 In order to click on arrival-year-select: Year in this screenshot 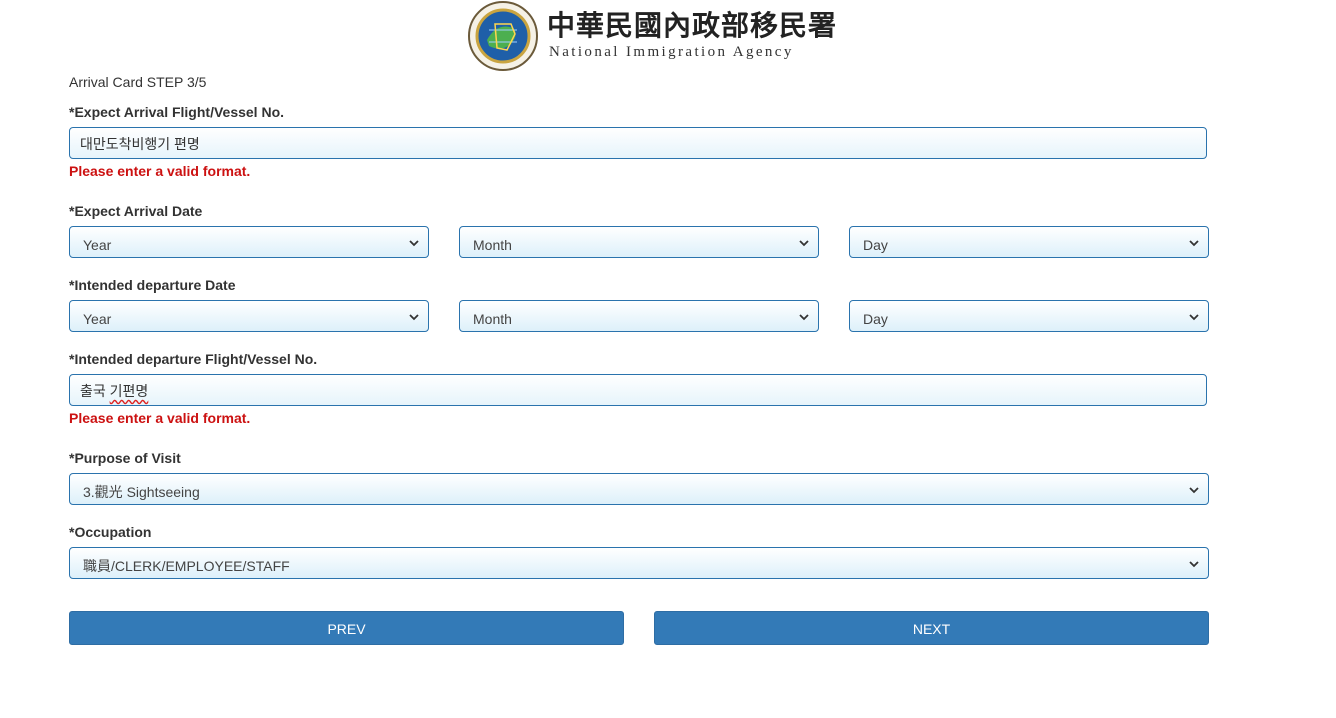, I will do `click(249, 242)`.